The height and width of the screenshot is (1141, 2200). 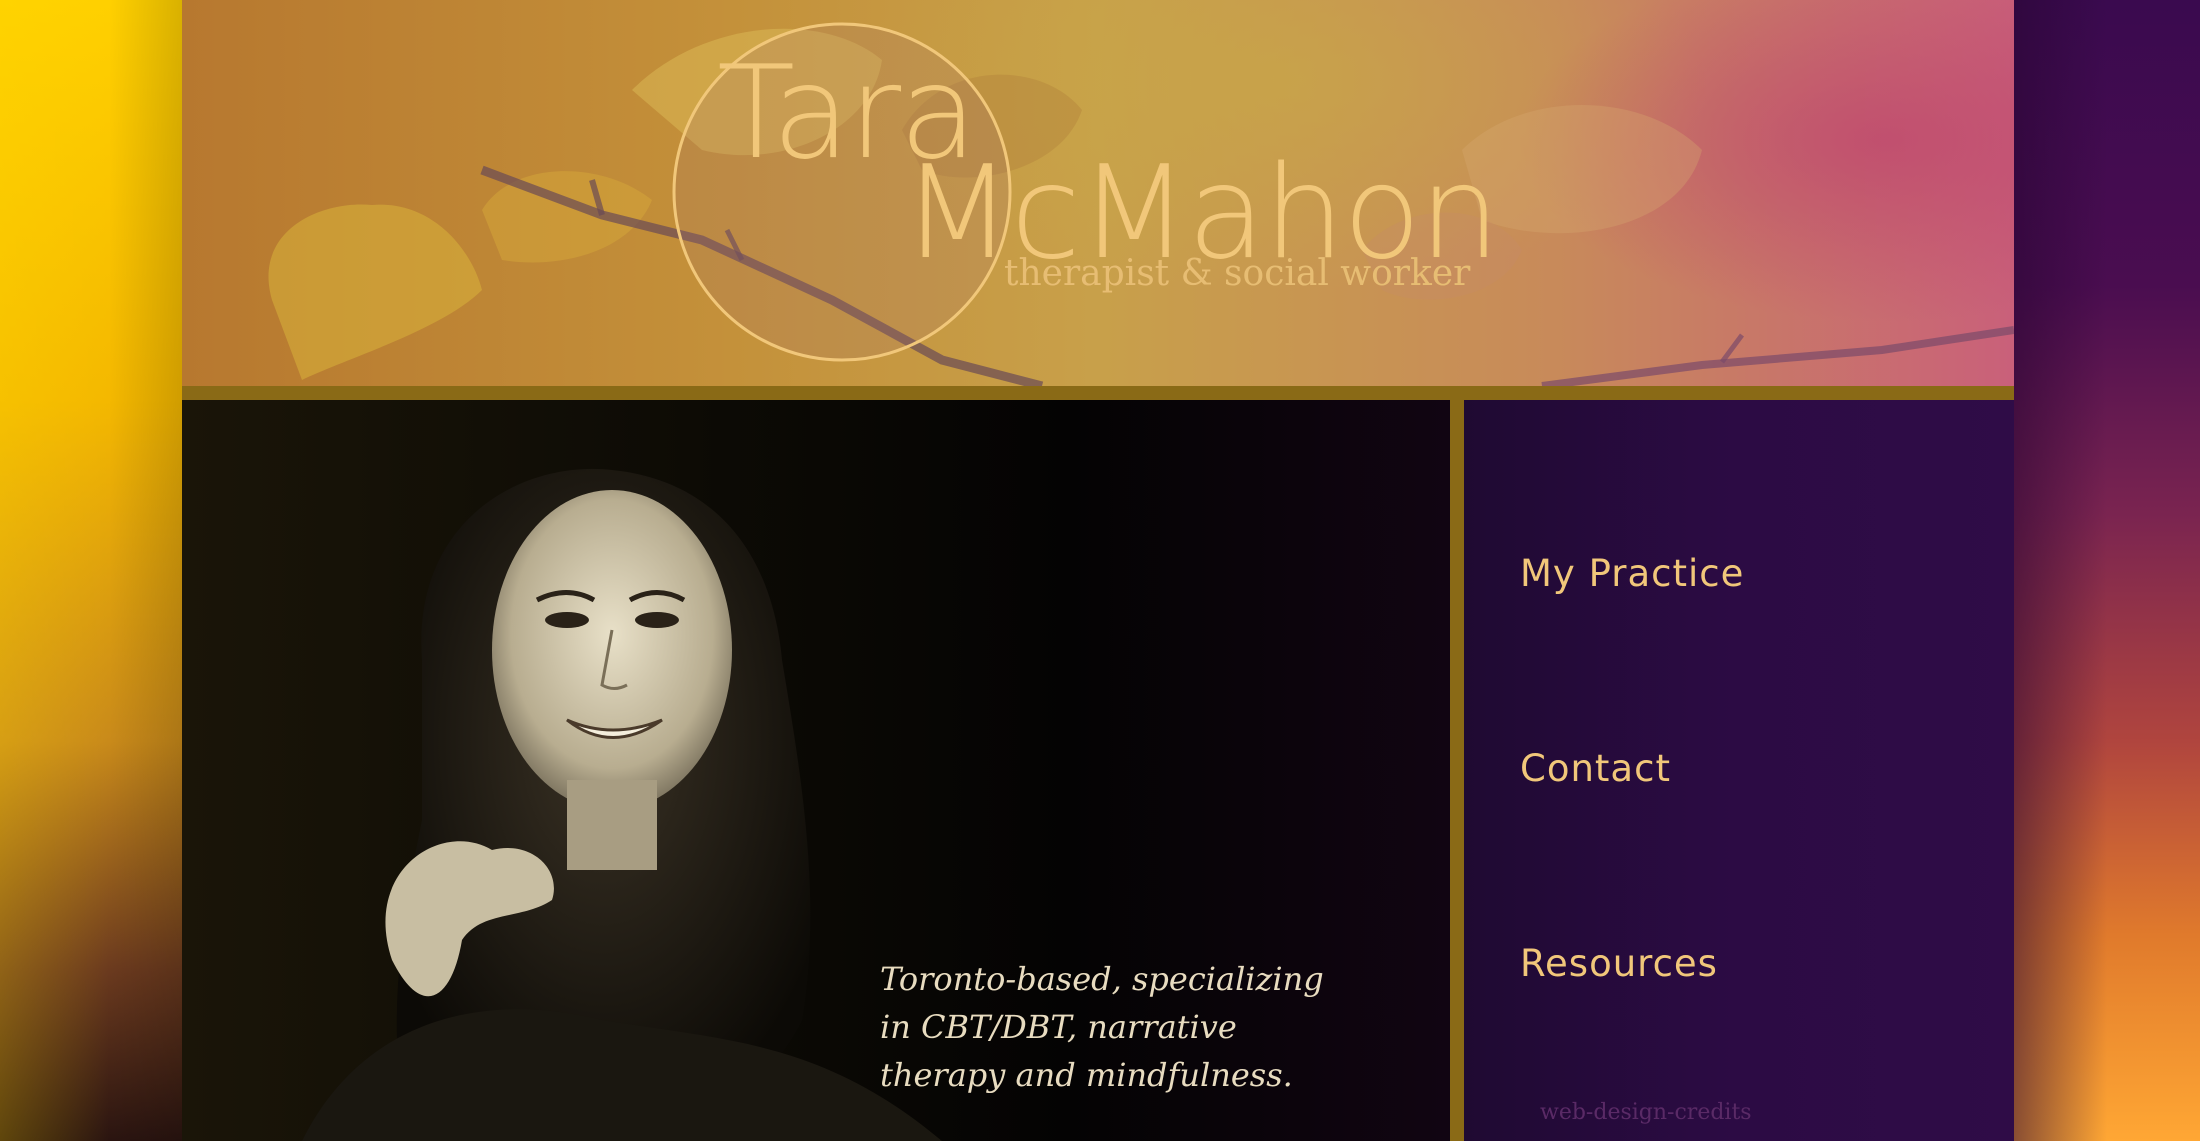 I want to click on backdrop-right, so click(x=2107, y=570).